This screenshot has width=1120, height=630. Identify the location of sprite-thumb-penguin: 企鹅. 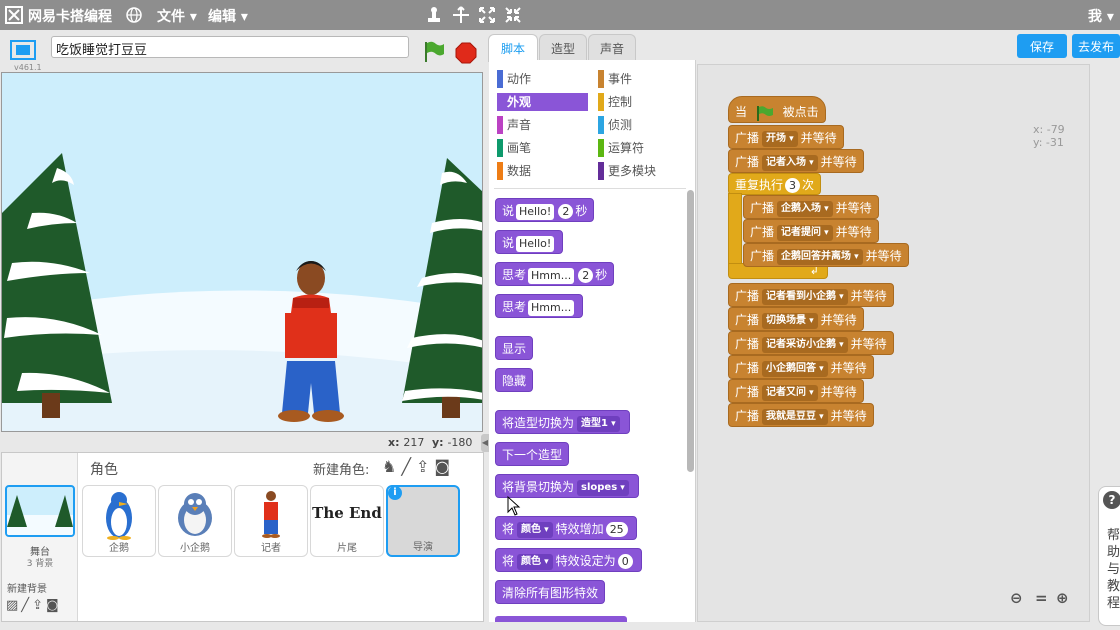
(119, 521).